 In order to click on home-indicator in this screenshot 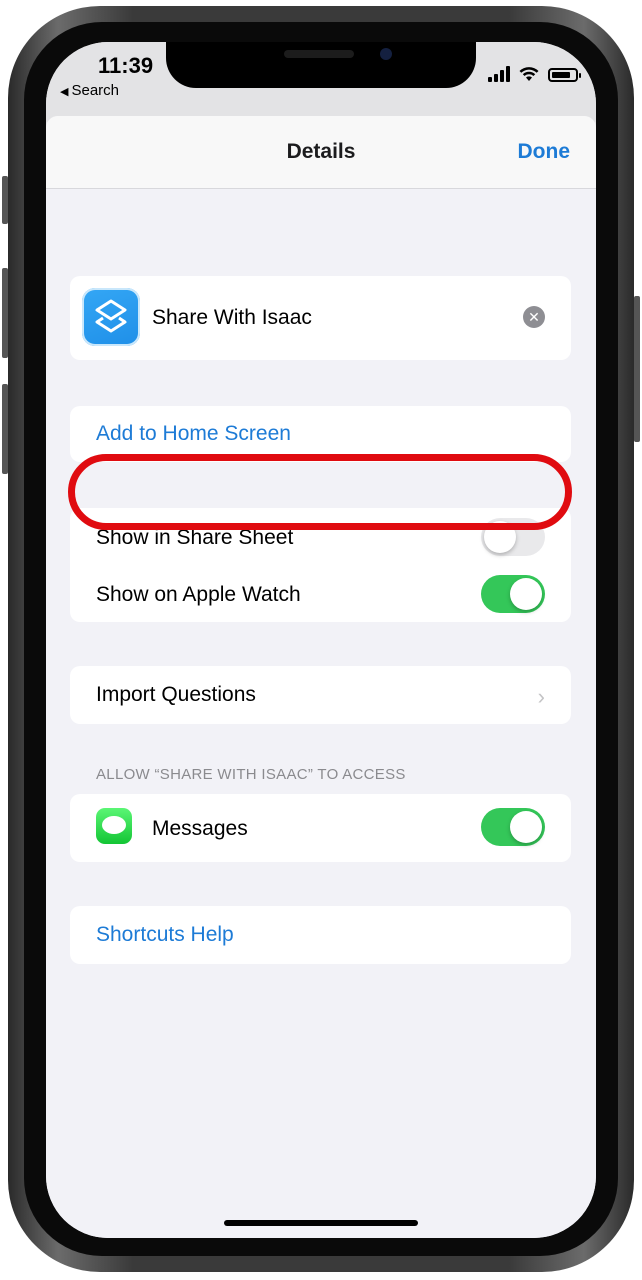, I will do `click(321, 1223)`.